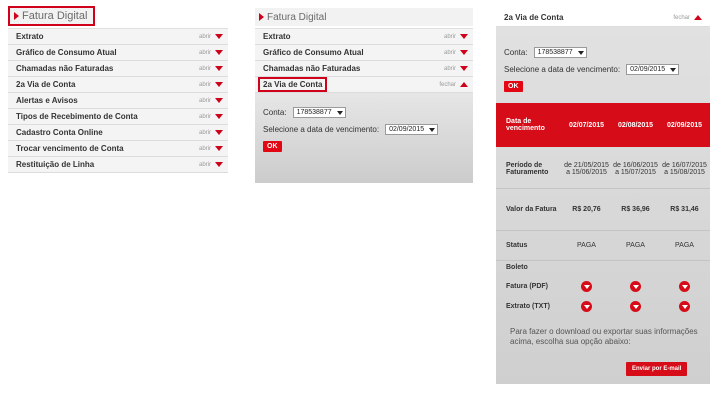 The image size is (727, 405). I want to click on row-label: Status, so click(517, 245).